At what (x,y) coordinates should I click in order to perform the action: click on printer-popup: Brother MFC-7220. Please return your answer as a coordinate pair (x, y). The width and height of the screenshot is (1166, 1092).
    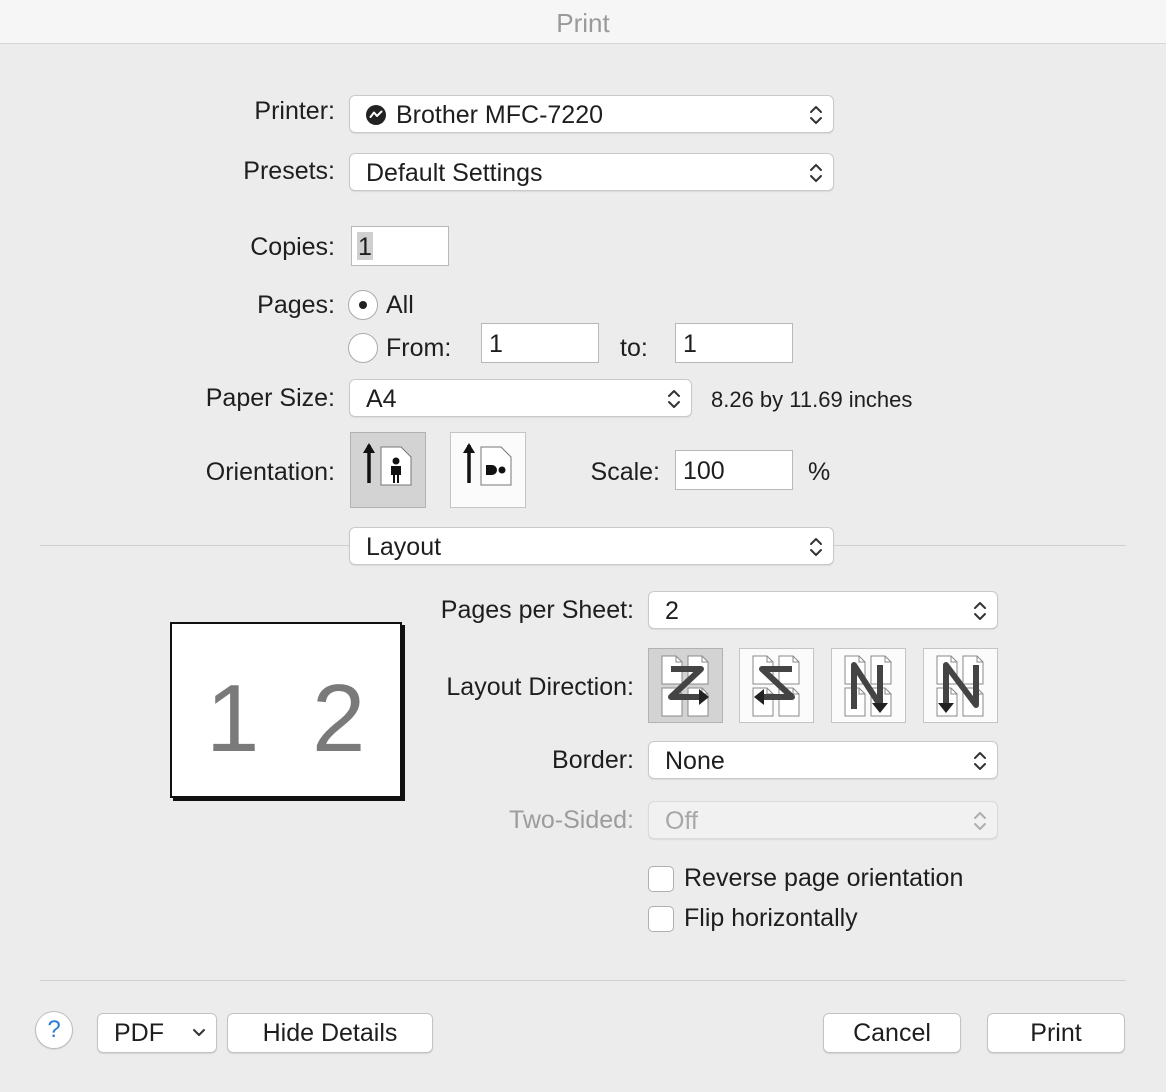
    Looking at the image, I should click on (591, 114).